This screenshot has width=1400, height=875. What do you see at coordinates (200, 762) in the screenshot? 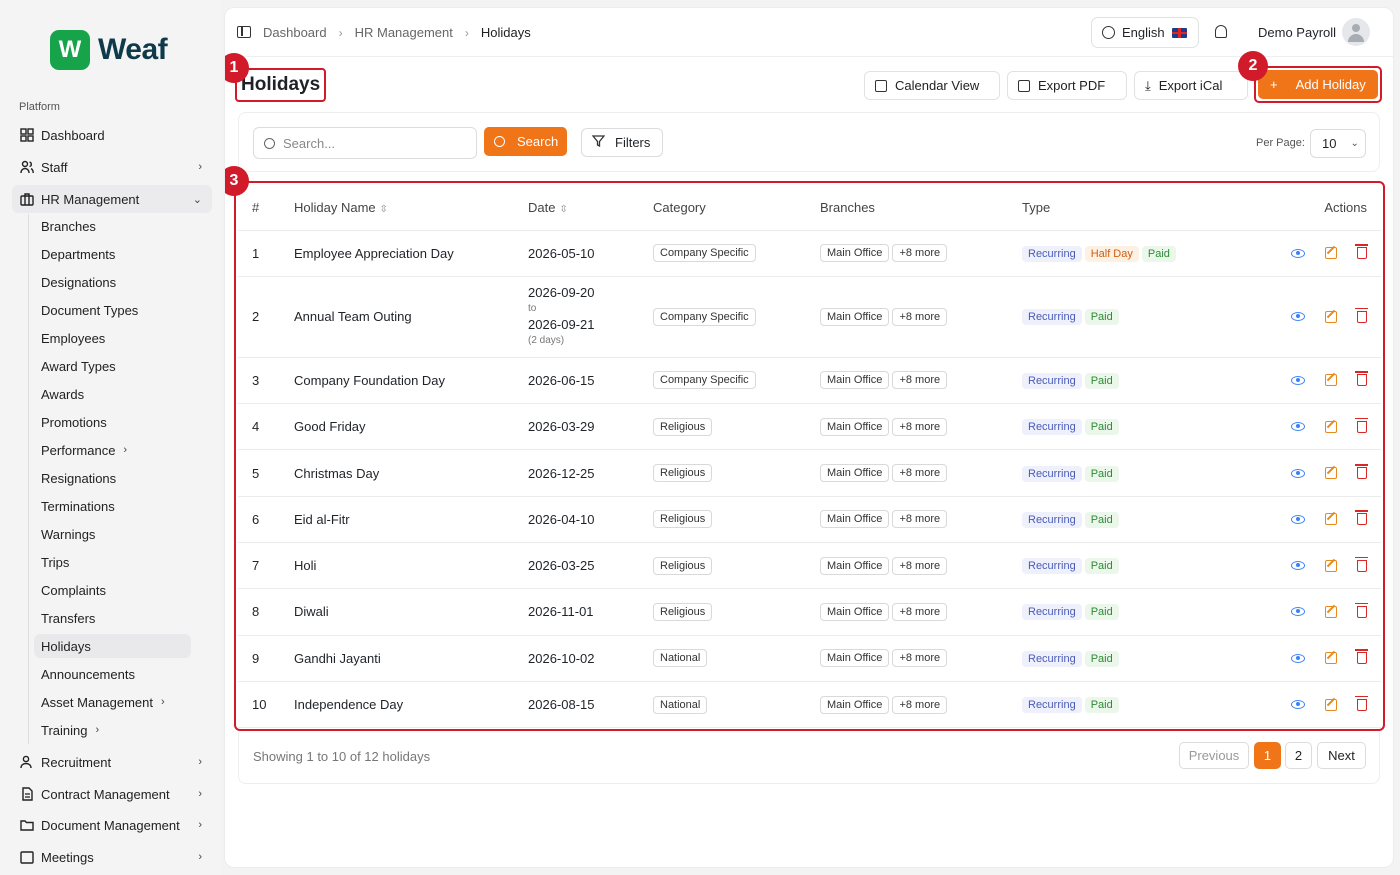
I see `chevron-right-icon: ›` at bounding box center [200, 762].